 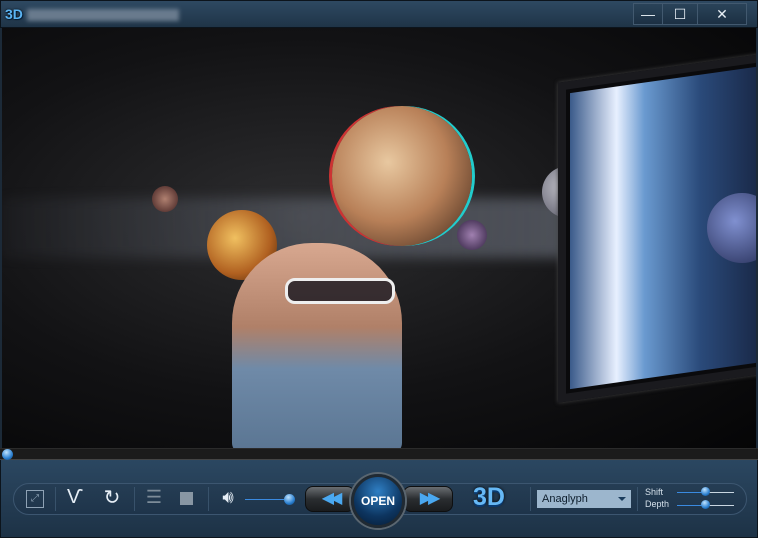 I want to click on app-logo: 3D, so click(x=14, y=14).